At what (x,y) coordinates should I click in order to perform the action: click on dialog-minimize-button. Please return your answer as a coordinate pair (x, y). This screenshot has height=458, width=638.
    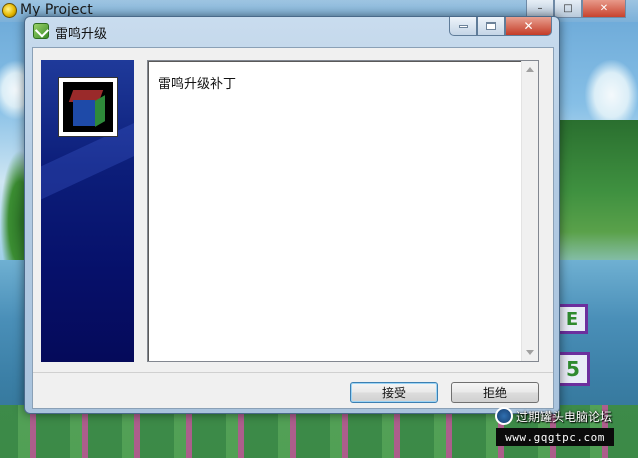
    Looking at the image, I should click on (463, 26).